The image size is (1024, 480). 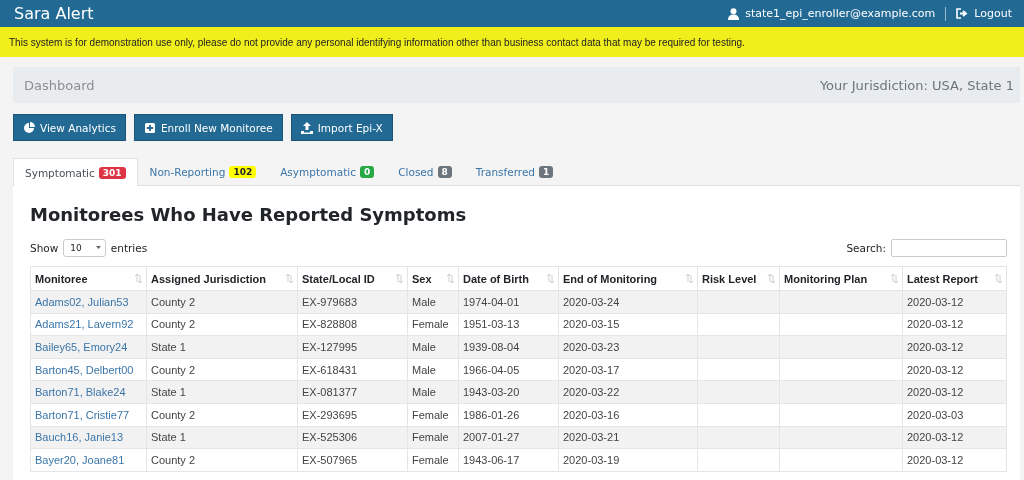 What do you see at coordinates (425, 171) in the screenshot?
I see `tab: Closed 8` at bounding box center [425, 171].